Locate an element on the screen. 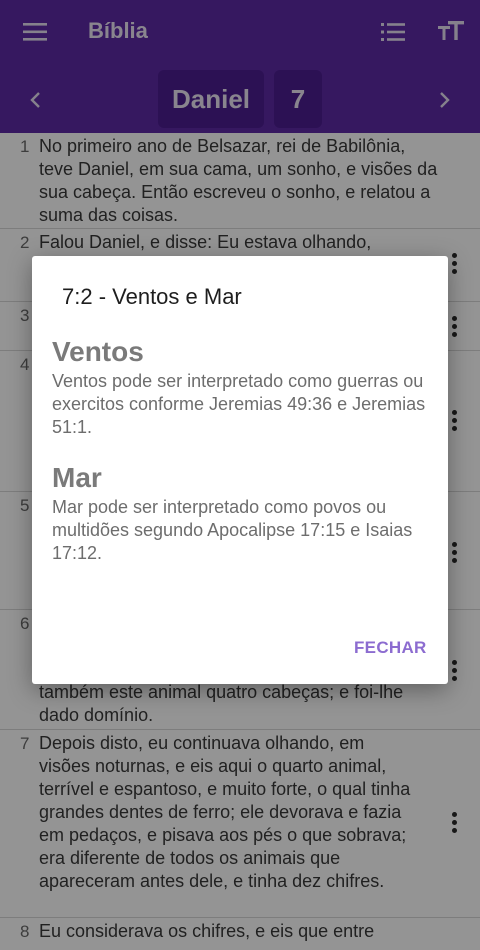 The image size is (480, 950). dialog-title: 7:2 - Ventos e Mar is located at coordinates (152, 296).